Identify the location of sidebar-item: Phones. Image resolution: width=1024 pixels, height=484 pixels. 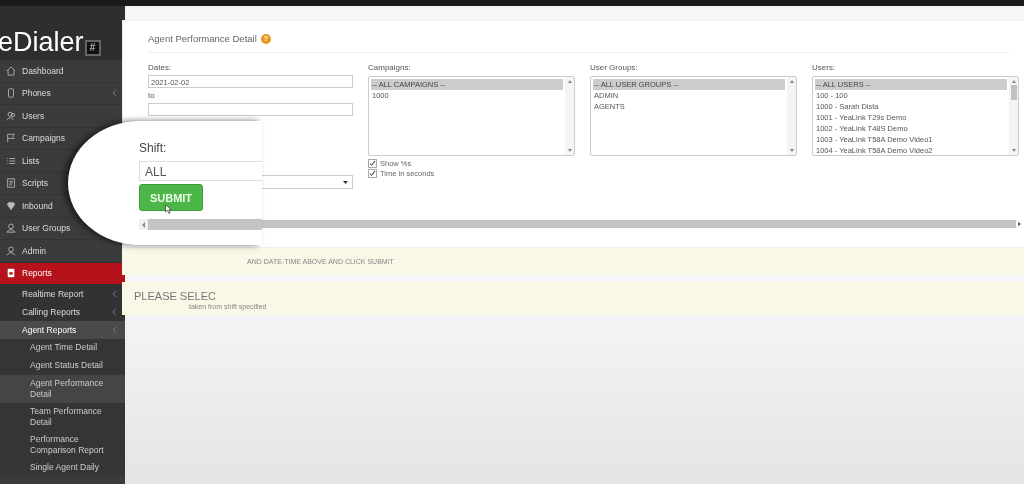
(26, 93).